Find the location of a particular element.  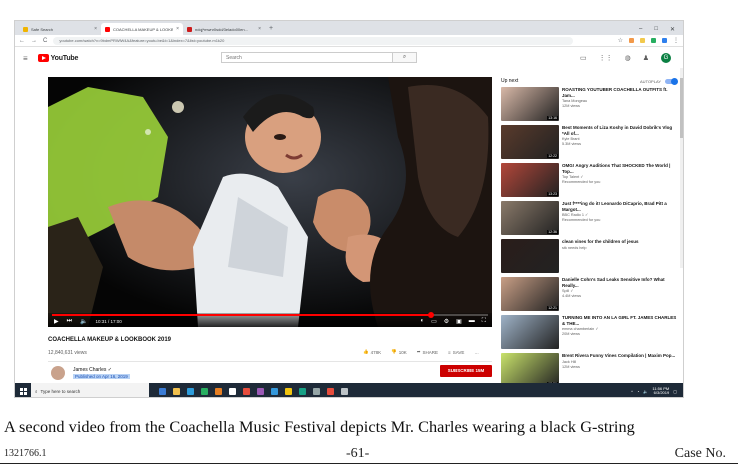

video-thumbnail: 13:23 is located at coordinates (530, 180).